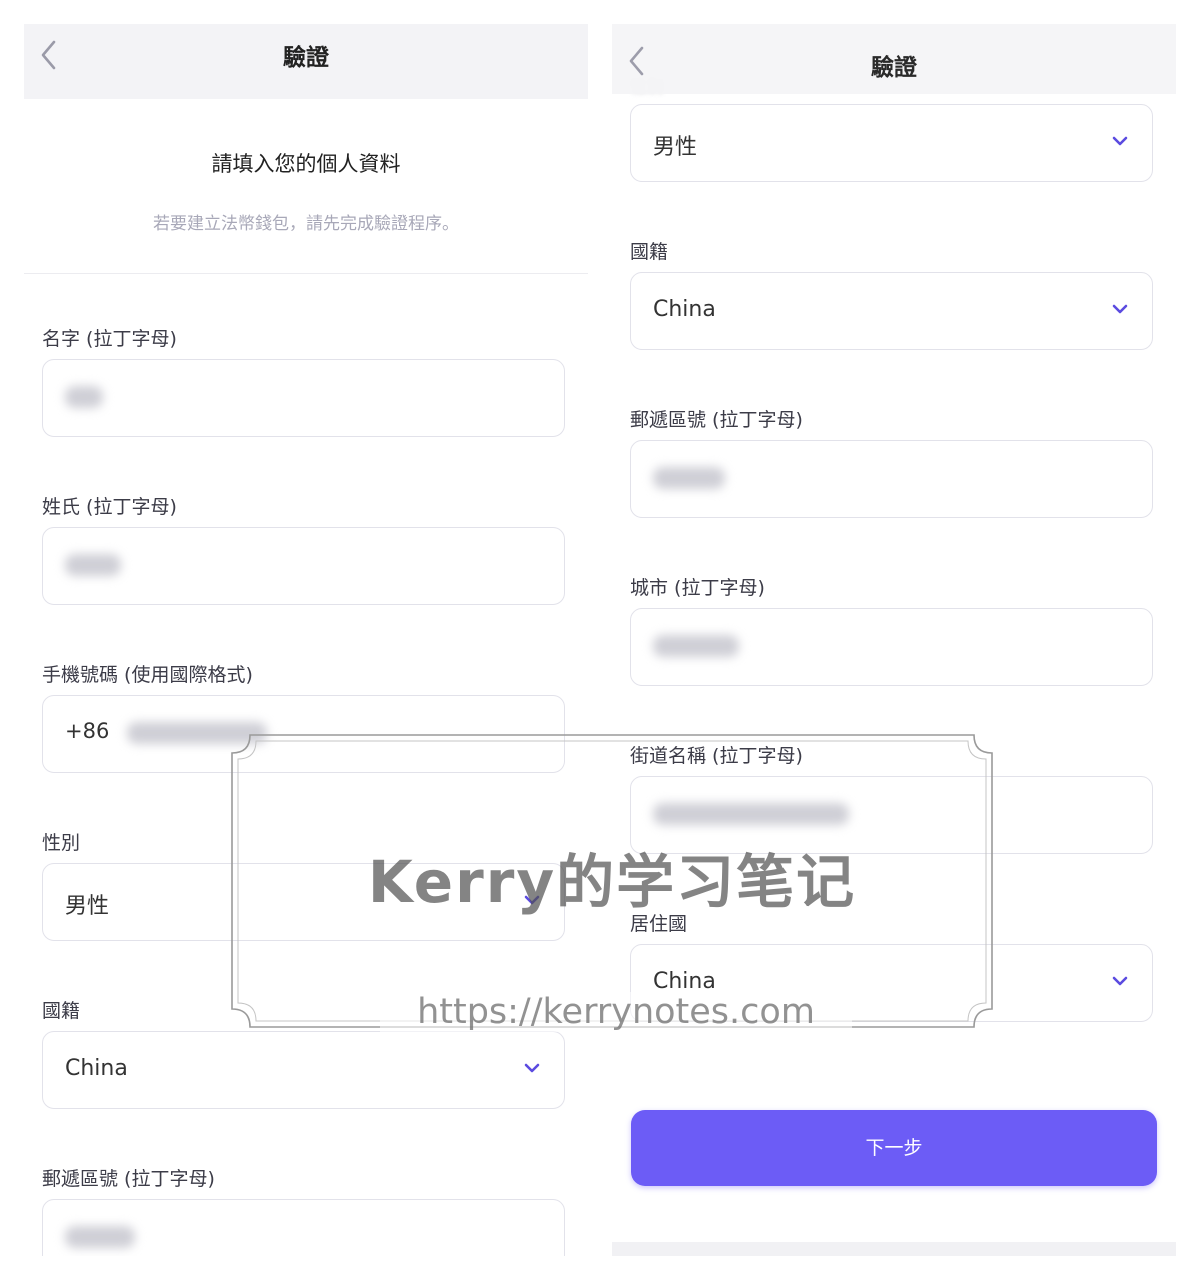  Describe the element at coordinates (61, 843) in the screenshot. I see `gender-label: 性別` at that location.